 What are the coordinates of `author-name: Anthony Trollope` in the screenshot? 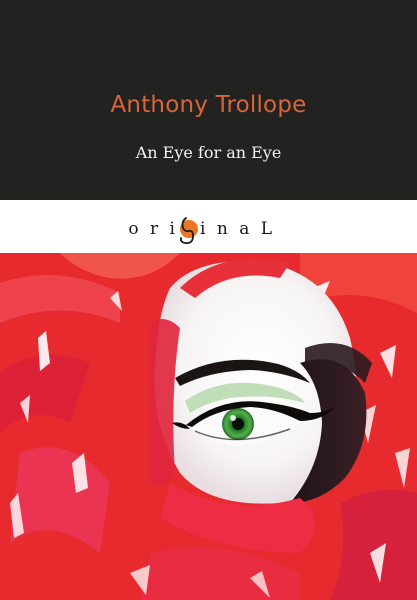 It's located at (208, 105).